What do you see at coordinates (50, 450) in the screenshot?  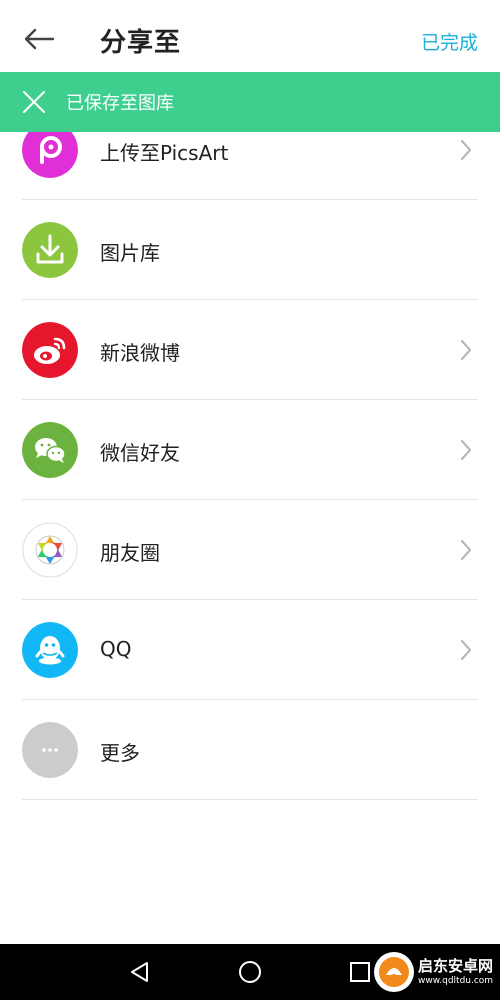 I see `wechat-icon` at bounding box center [50, 450].